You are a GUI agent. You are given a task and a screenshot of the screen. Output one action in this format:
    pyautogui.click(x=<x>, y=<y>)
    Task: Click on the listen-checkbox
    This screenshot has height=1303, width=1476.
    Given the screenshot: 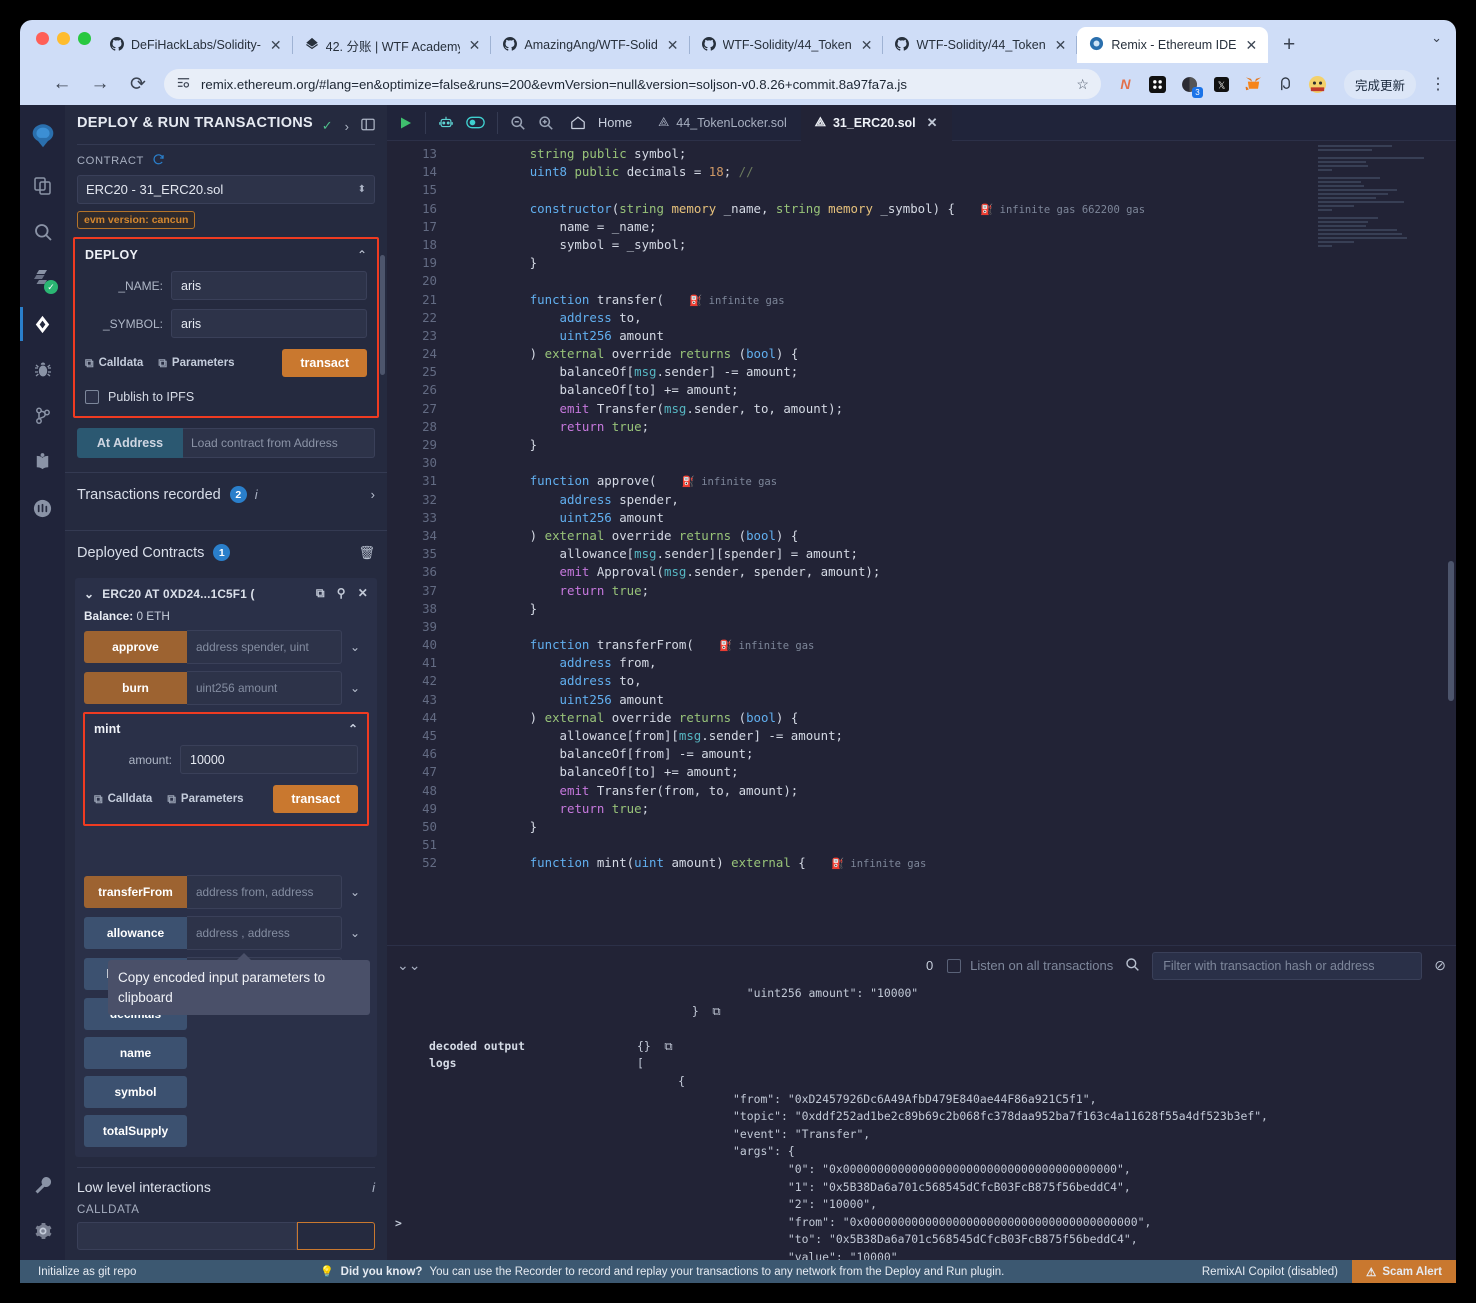 What is the action you would take?
    pyautogui.click(x=954, y=965)
    